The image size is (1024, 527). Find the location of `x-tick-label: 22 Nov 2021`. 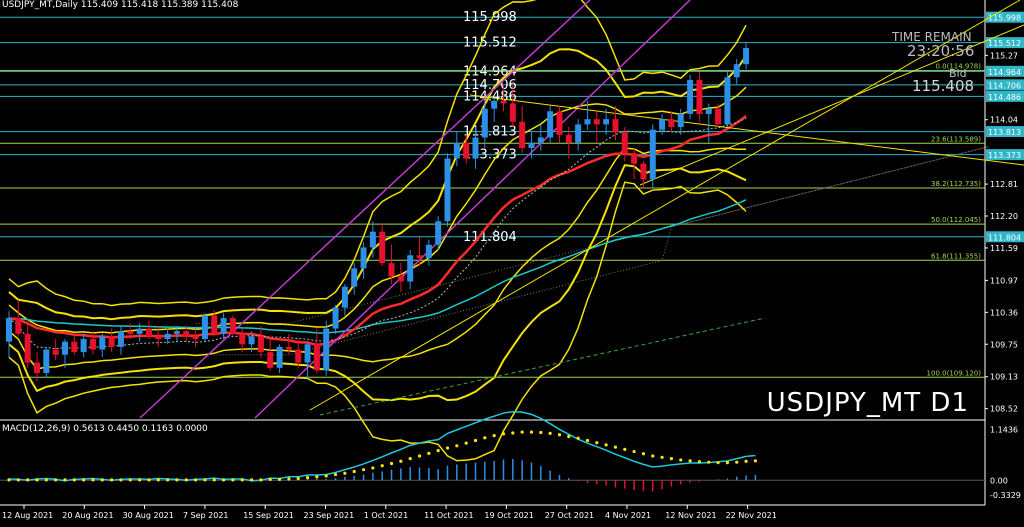

x-tick-label: 22 Nov 2021 is located at coordinates (751, 515).